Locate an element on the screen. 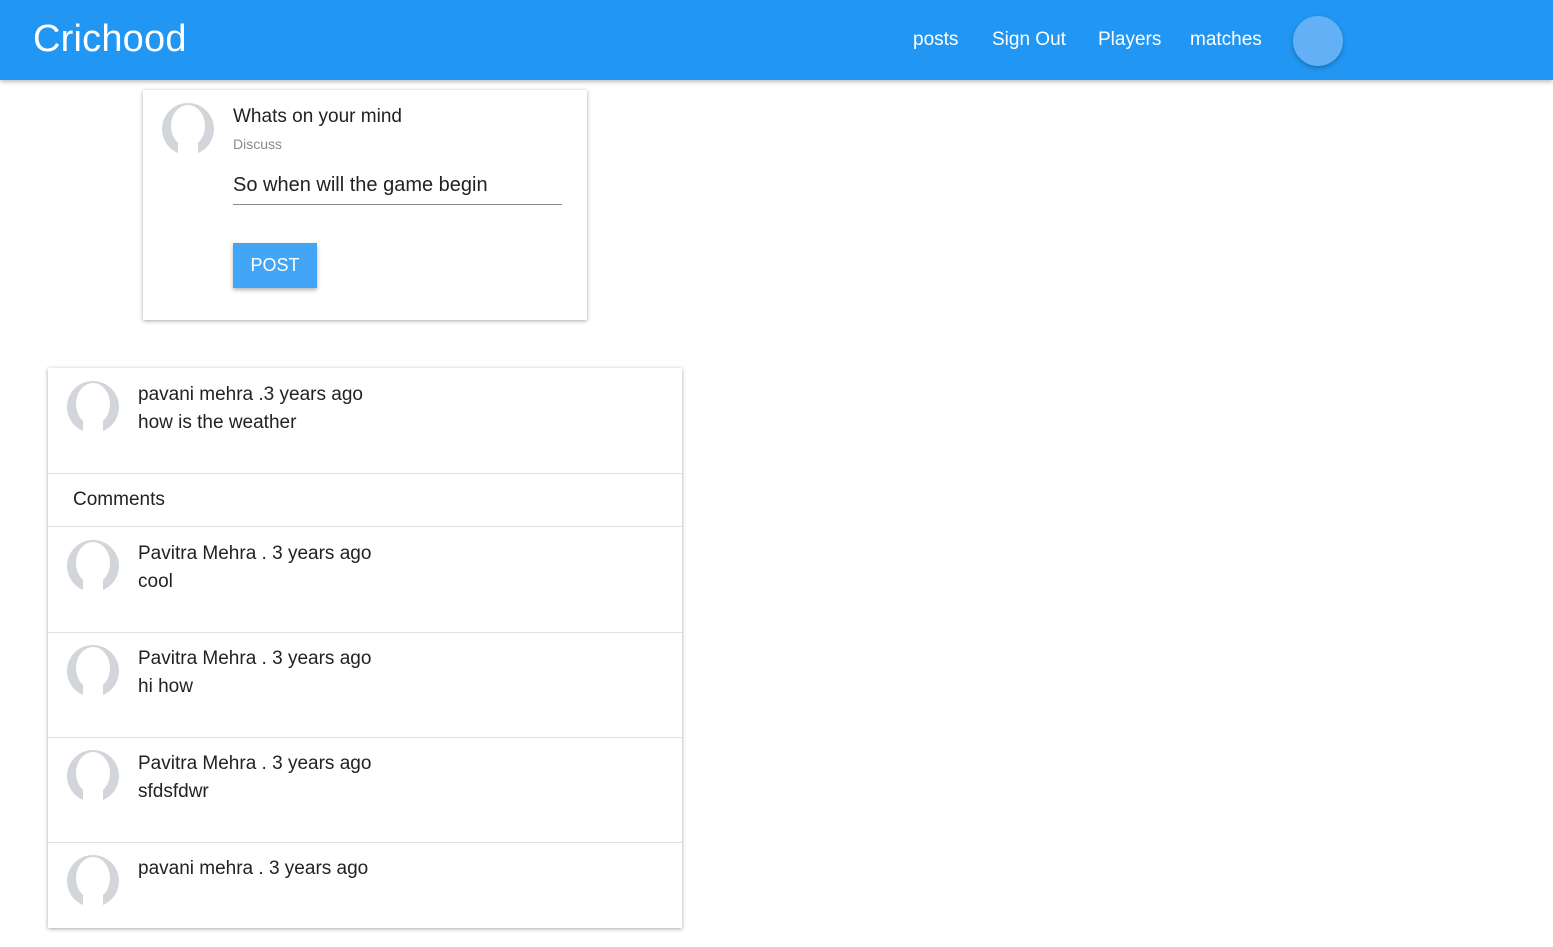 Image resolution: width=1553 pixels, height=947 pixels. nav-link-sign-out: Sign Out is located at coordinates (1029, 40).